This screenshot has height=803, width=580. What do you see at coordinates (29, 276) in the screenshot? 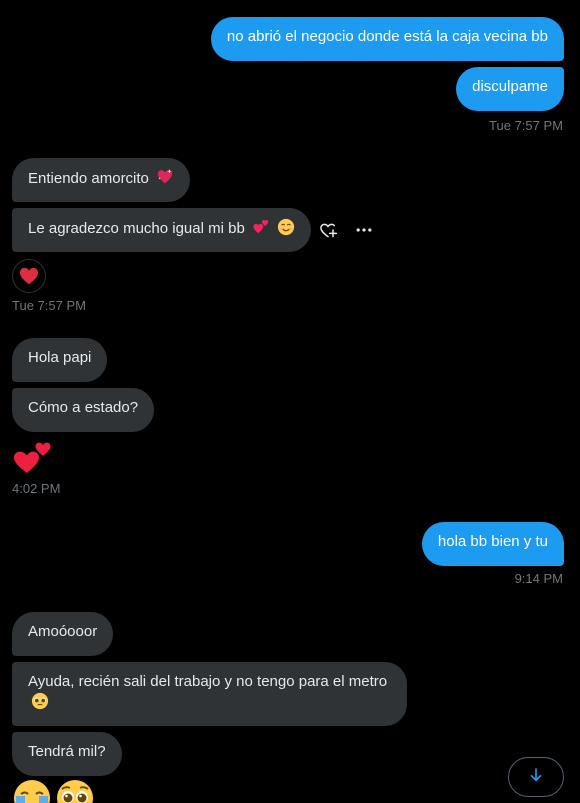
I see `red-heart-icon` at bounding box center [29, 276].